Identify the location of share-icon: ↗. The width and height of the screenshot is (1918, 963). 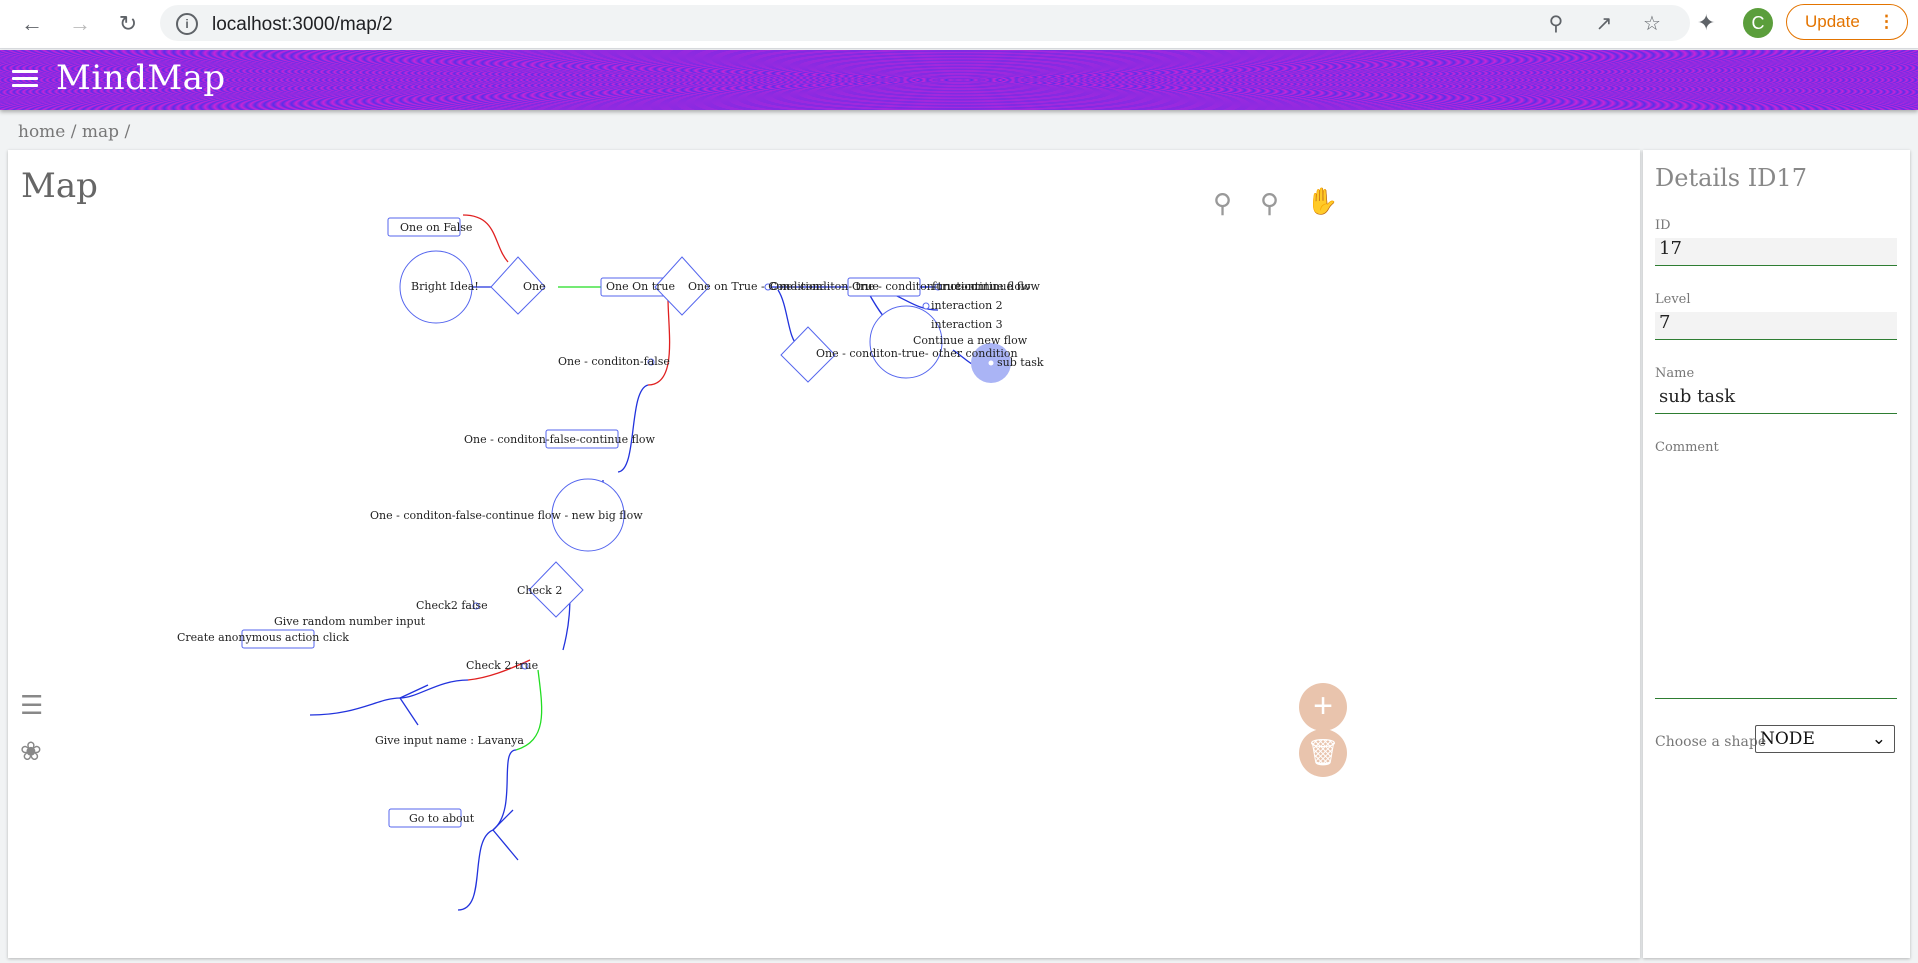
(1604, 23).